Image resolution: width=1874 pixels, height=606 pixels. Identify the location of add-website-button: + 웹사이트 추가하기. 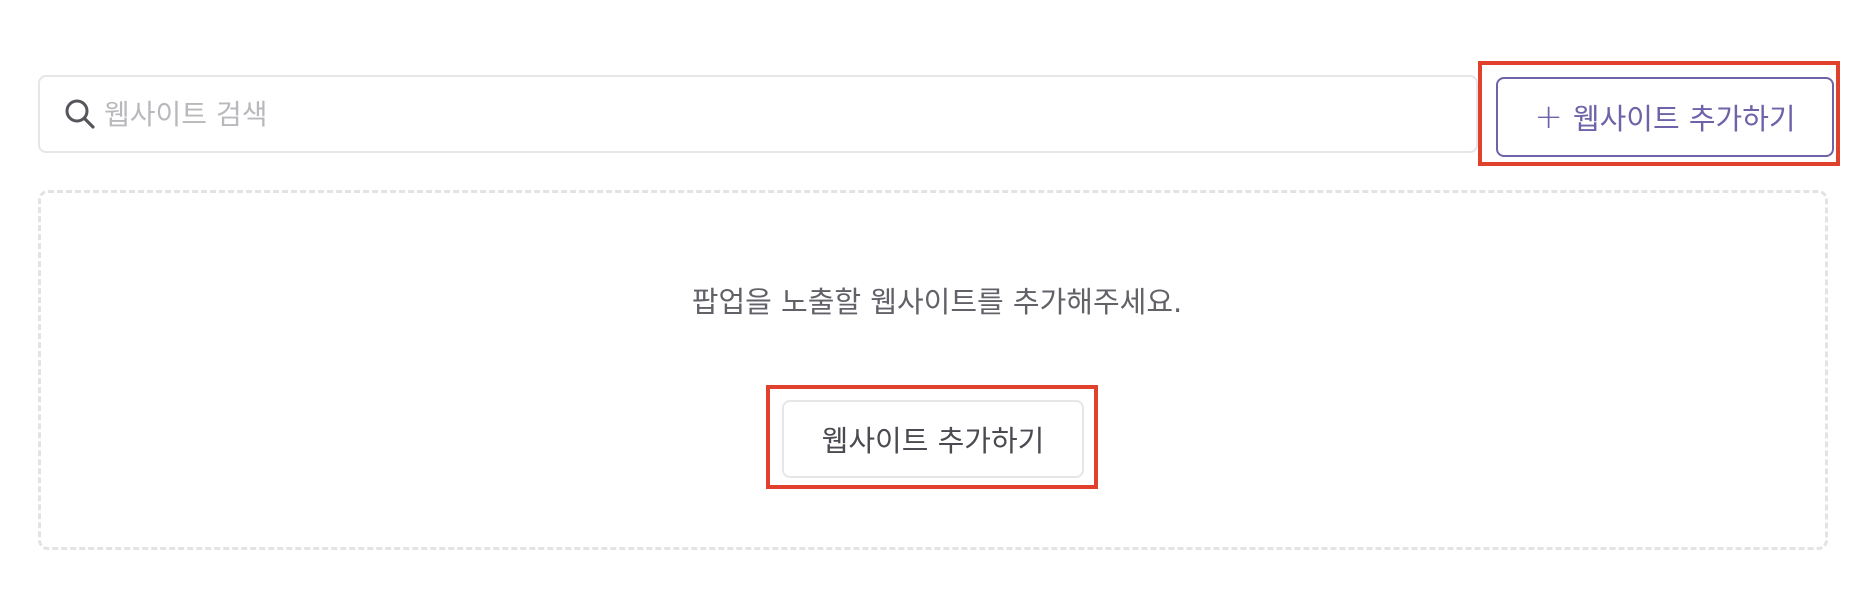
(1665, 117).